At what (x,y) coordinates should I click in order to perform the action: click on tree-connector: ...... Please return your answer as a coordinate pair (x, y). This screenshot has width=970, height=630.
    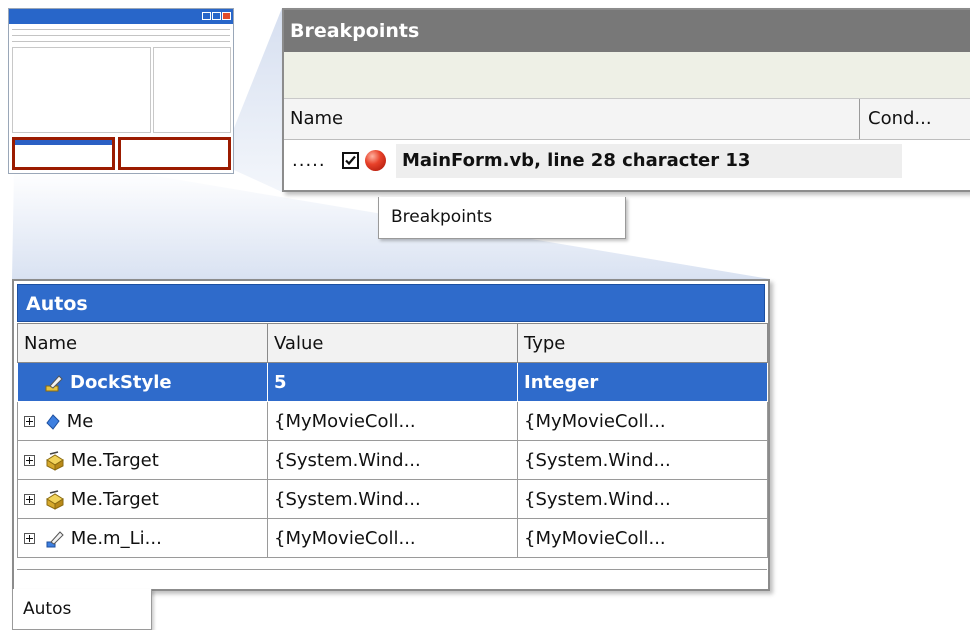
    Looking at the image, I should click on (309, 160).